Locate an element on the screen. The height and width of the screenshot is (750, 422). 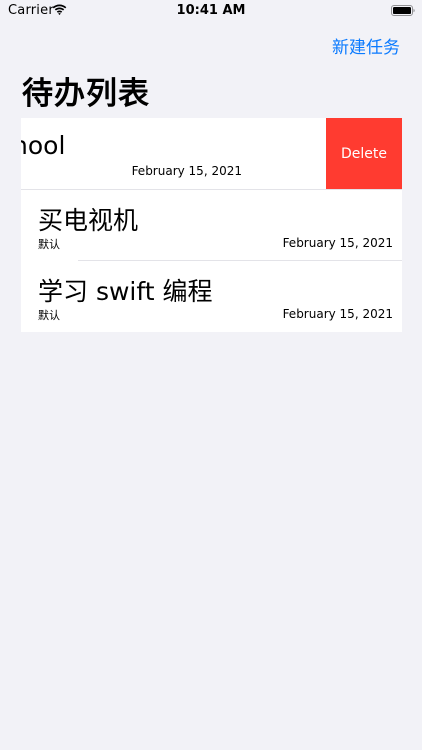
task-row-content: o school February 15, 2021 is located at coordinates (173, 153).